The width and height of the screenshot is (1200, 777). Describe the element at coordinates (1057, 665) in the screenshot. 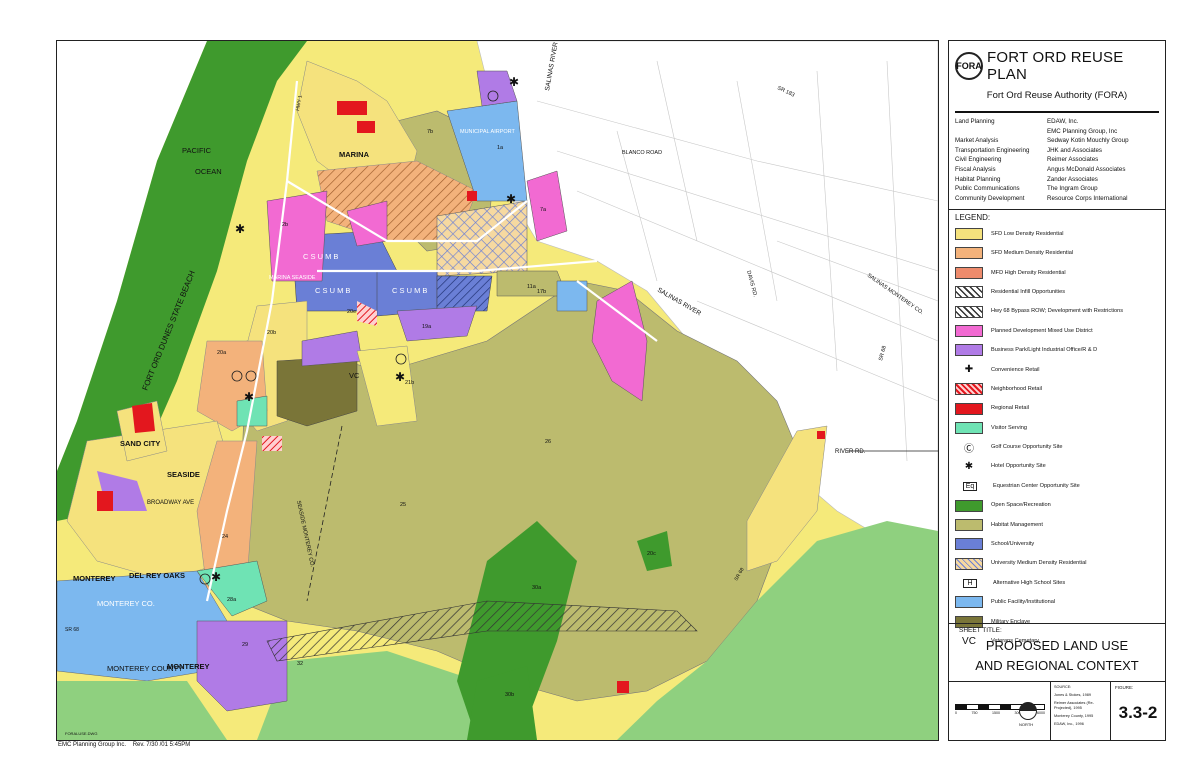

I see `sheet-title-line-2: AND REGIONAL CONTEXT` at that location.